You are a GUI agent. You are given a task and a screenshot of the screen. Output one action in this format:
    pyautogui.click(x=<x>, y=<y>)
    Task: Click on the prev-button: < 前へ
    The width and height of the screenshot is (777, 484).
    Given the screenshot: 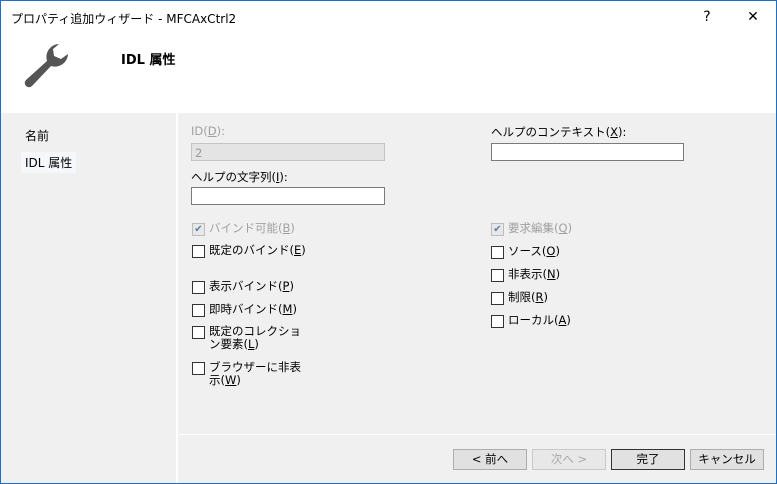 What is the action you would take?
    pyautogui.click(x=490, y=459)
    